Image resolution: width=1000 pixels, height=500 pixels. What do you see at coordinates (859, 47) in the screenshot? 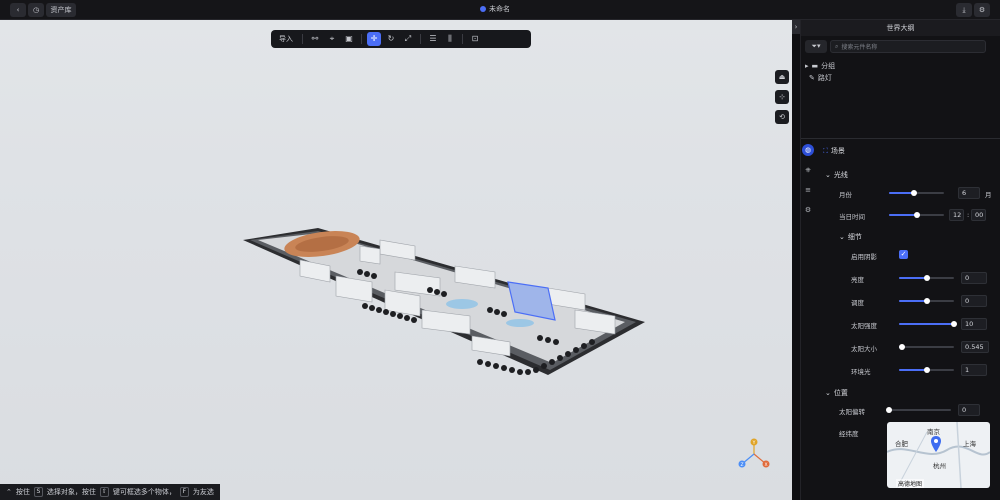
I see `search-placeholder: 搜索元件名称` at bounding box center [859, 47].